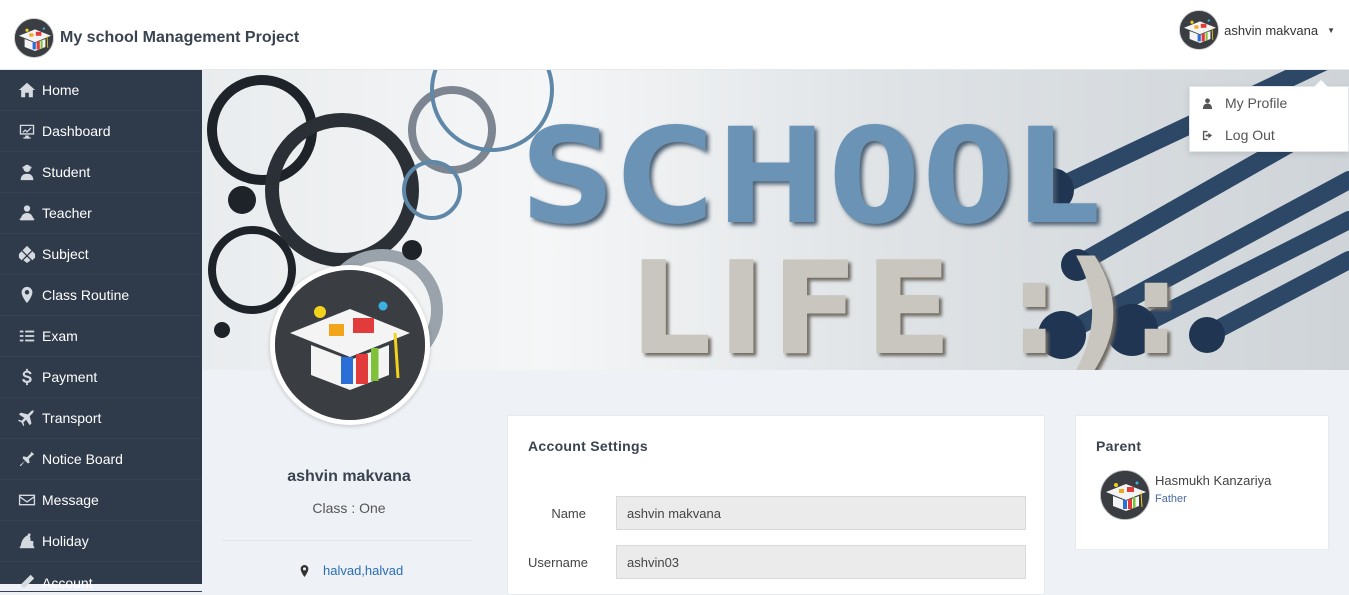  What do you see at coordinates (811, 177) in the screenshot?
I see `banner-title-line1: SCH00L` at bounding box center [811, 177].